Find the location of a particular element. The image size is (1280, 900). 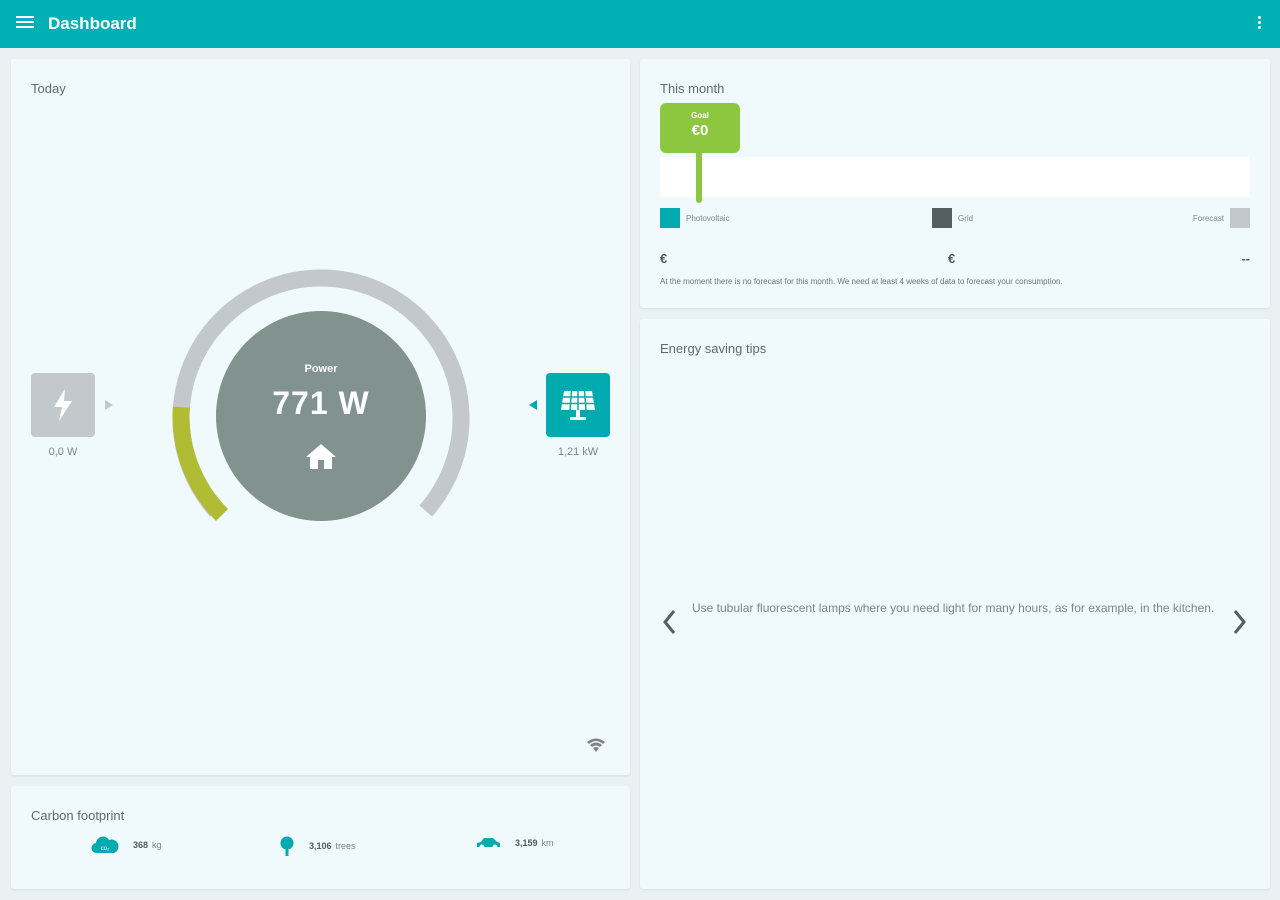

legend-photovoltaic: Photovoltaic is located at coordinates (695, 218).